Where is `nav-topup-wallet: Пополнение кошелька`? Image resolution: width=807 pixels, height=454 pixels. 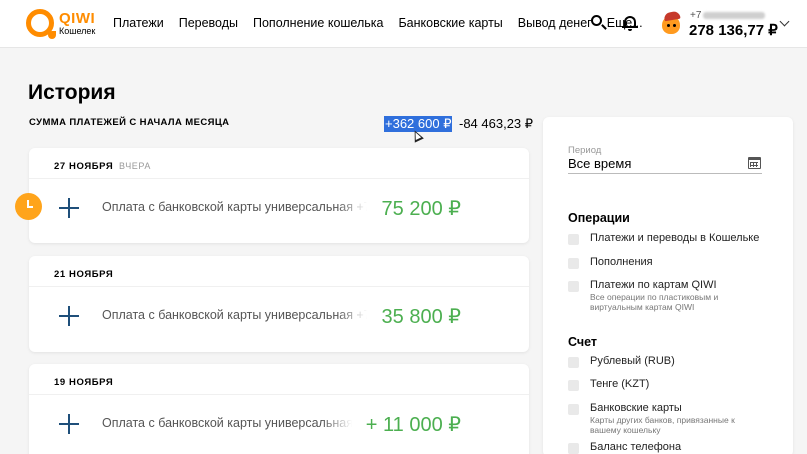
nav-topup-wallet: Пополнение кошелька is located at coordinates (318, 23).